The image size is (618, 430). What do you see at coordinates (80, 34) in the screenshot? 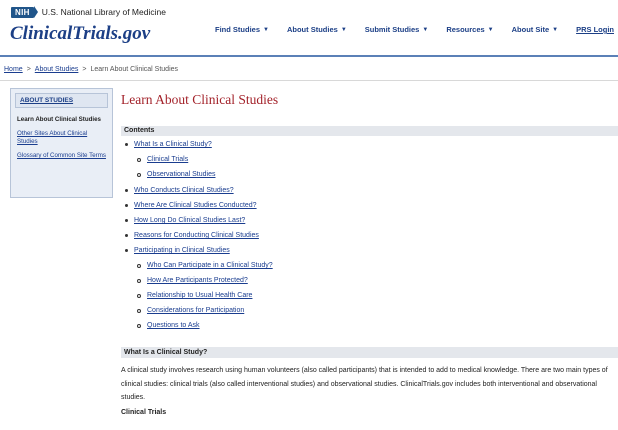
I see `site-logo: ClinicalTrials.gov` at bounding box center [80, 34].